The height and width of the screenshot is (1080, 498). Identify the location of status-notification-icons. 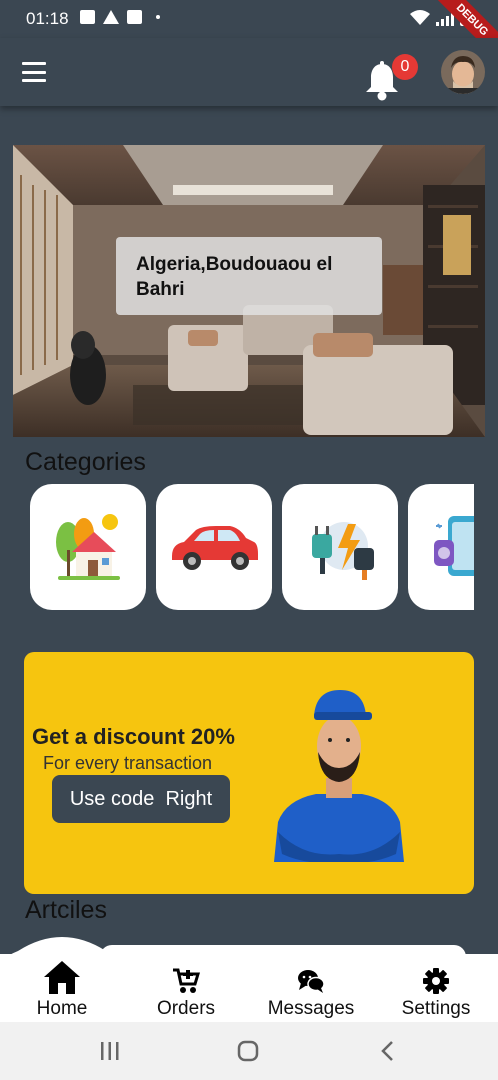
(120, 17).